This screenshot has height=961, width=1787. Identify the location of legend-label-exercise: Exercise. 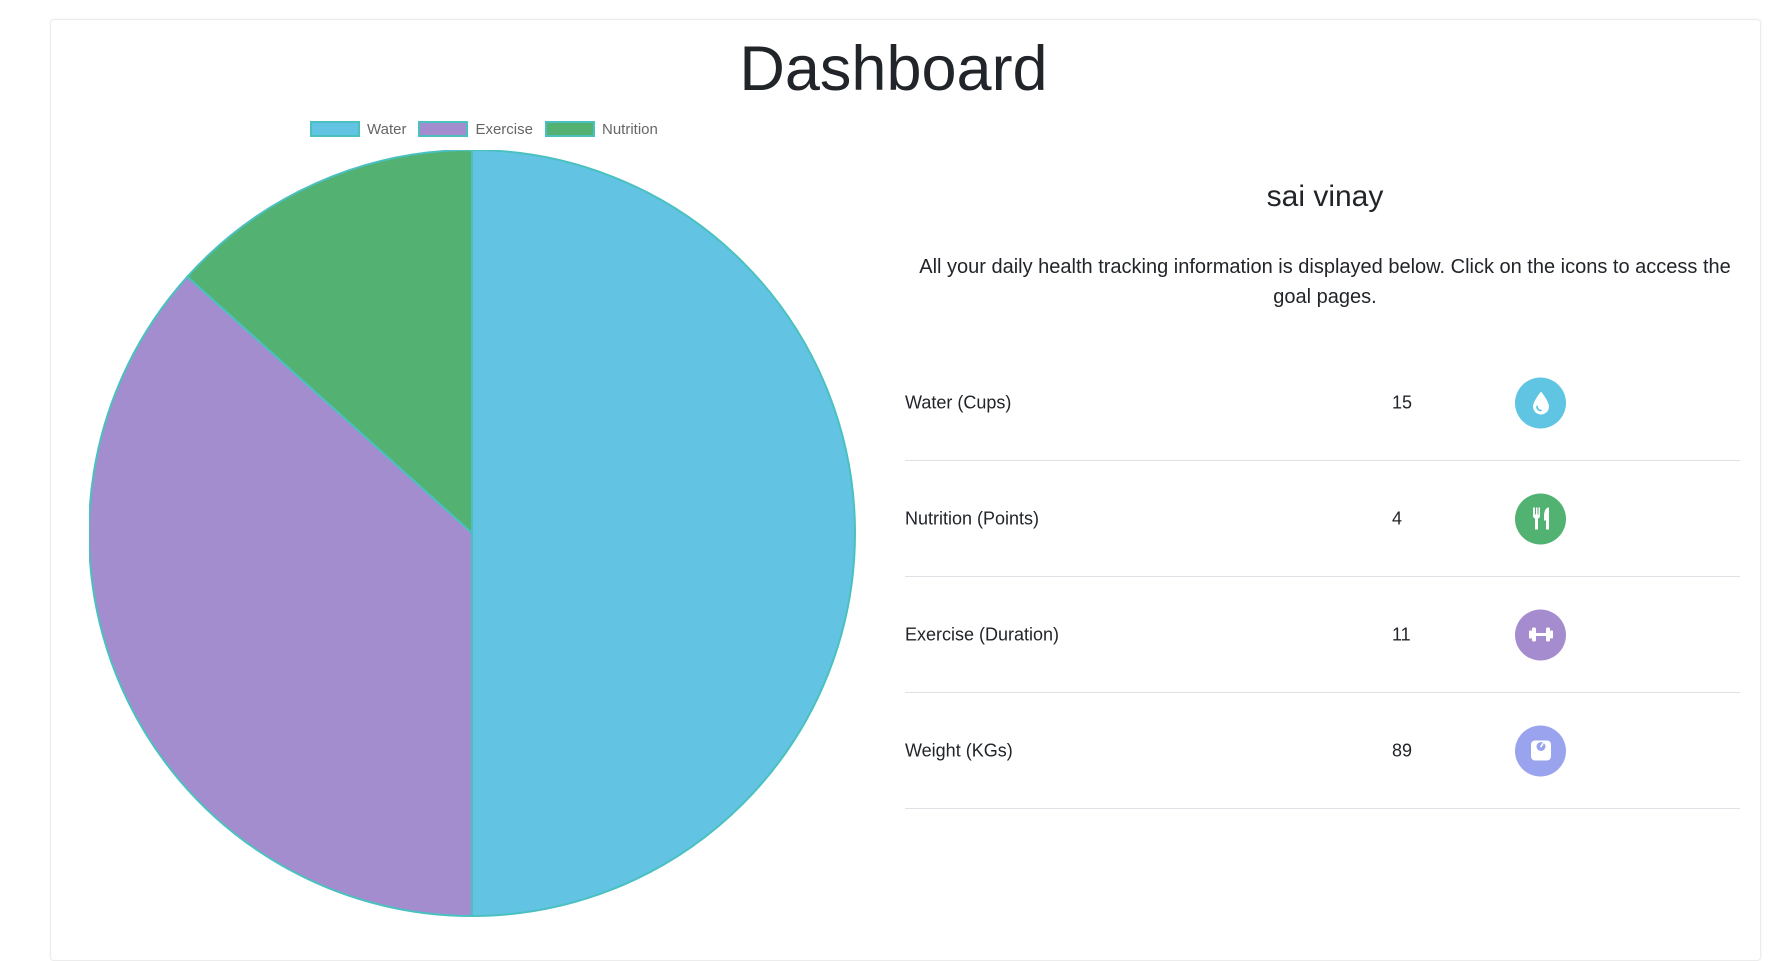
(504, 129).